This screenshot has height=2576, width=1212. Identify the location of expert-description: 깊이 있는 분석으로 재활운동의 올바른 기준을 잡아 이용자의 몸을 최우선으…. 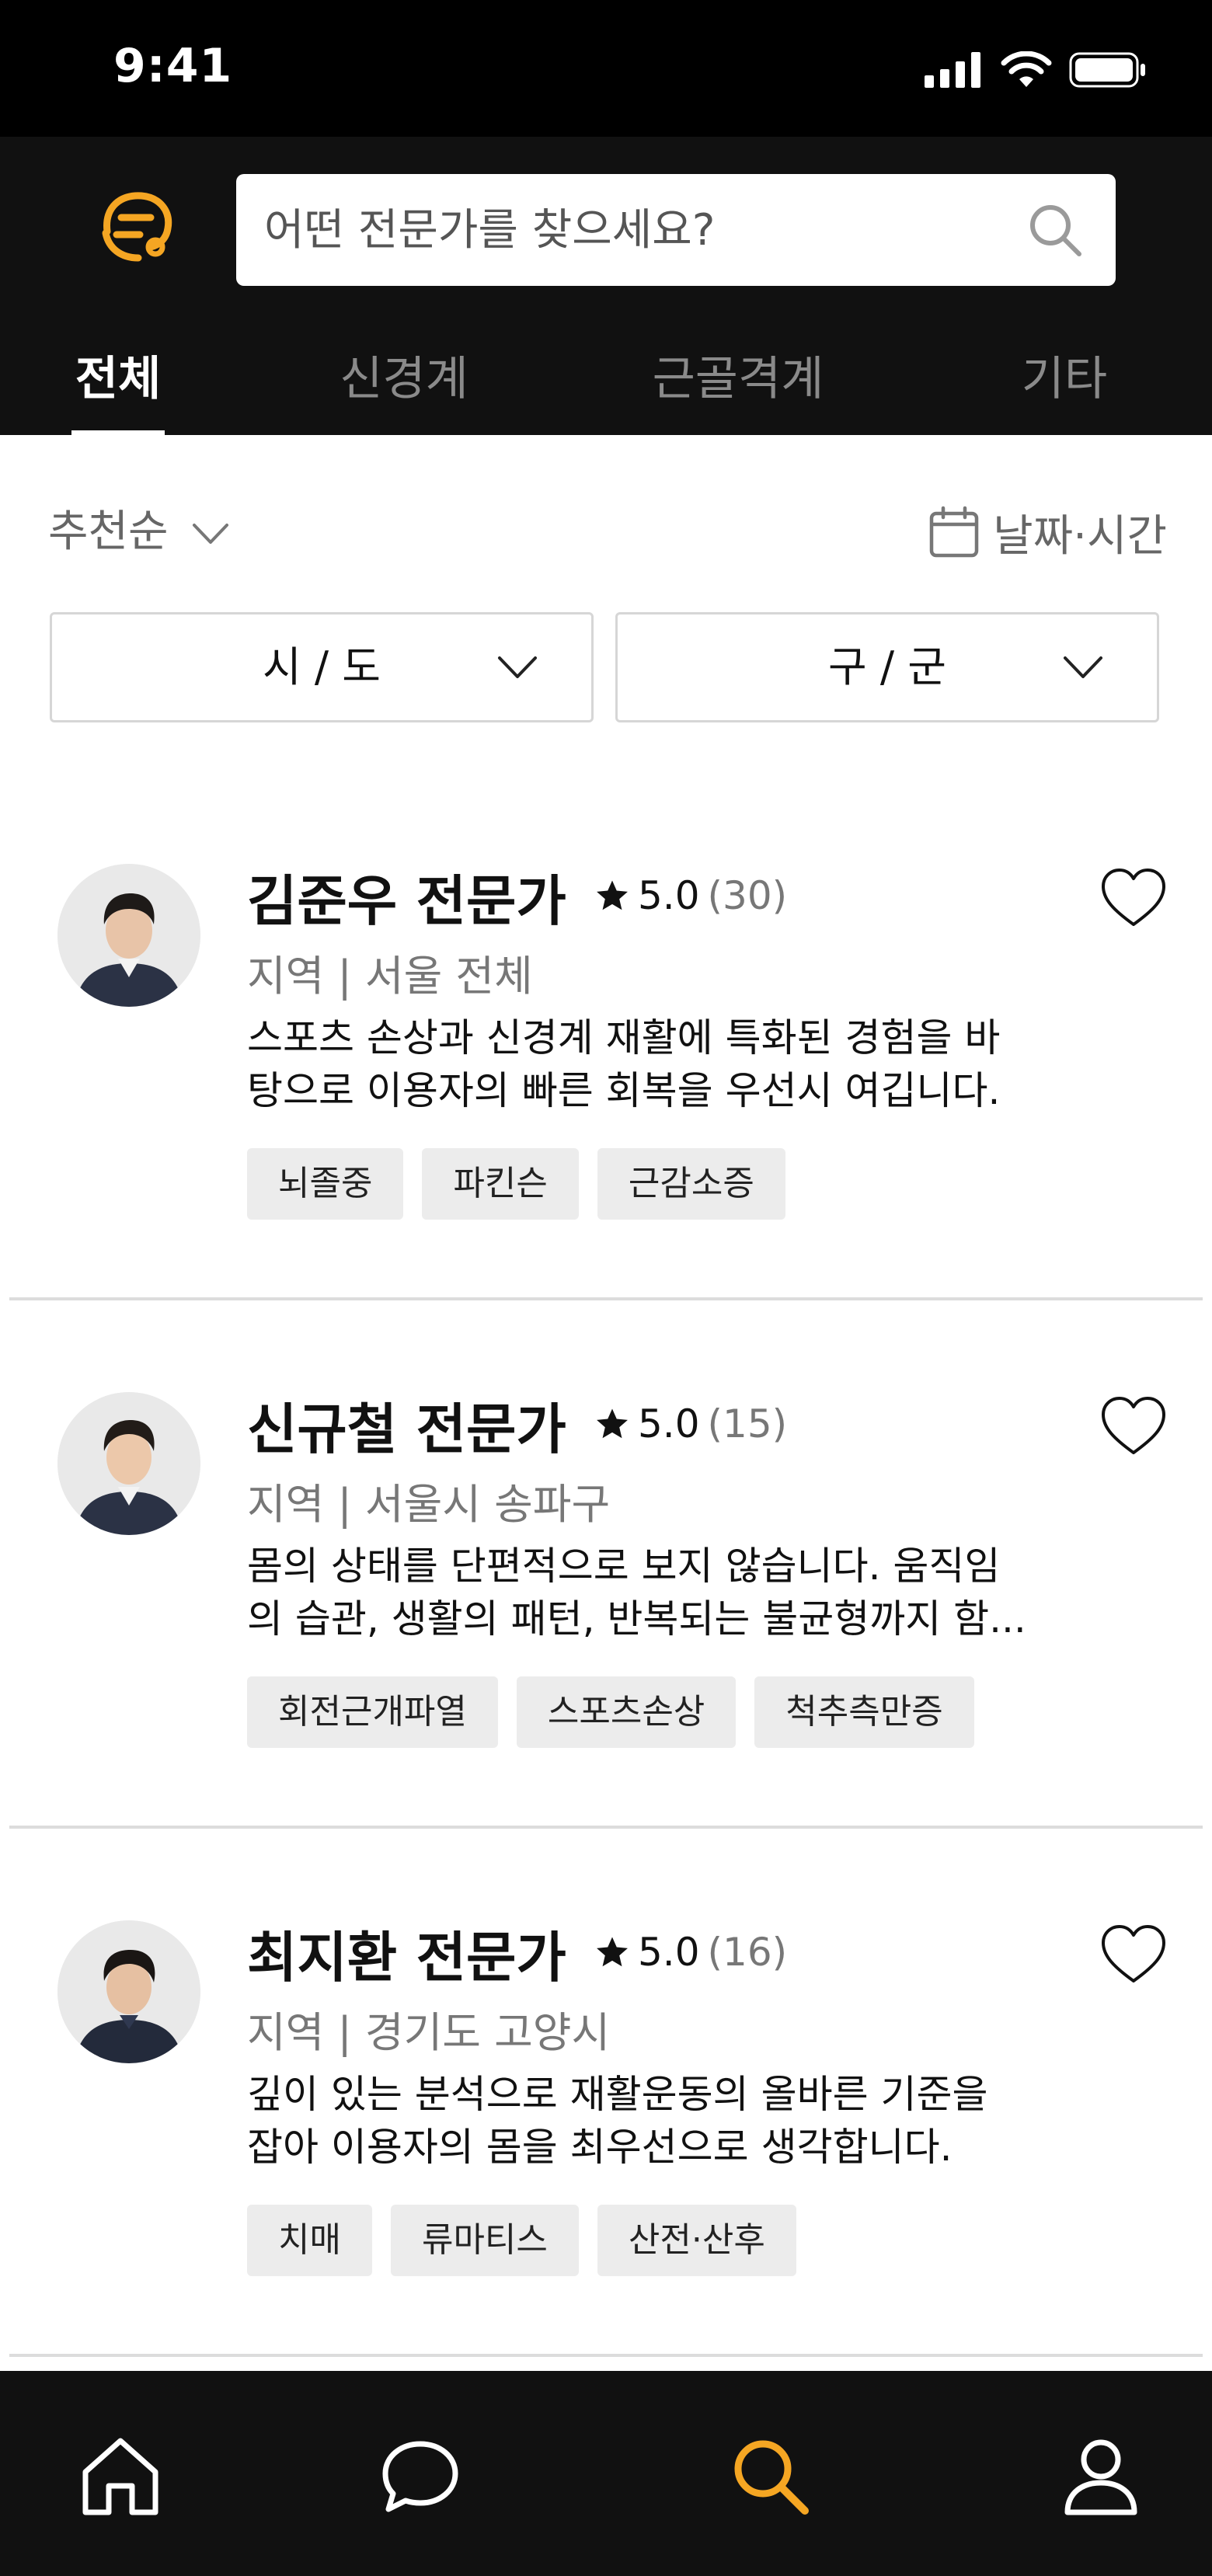
(659, 2121).